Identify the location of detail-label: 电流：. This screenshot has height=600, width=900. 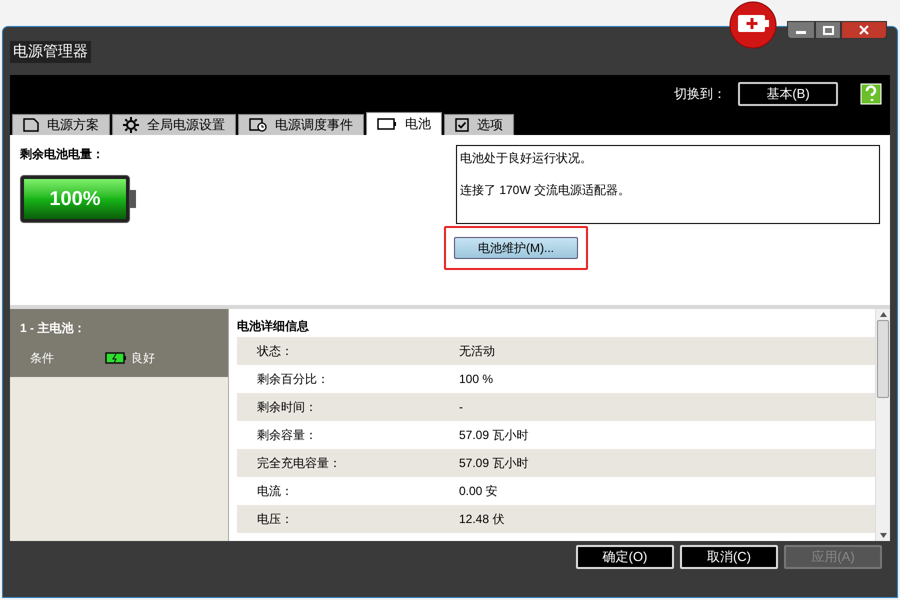
(275, 491).